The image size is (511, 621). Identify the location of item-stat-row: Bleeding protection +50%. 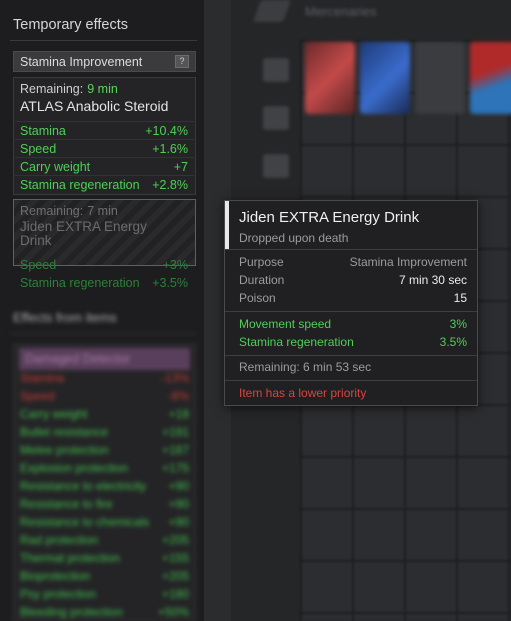
(104, 612).